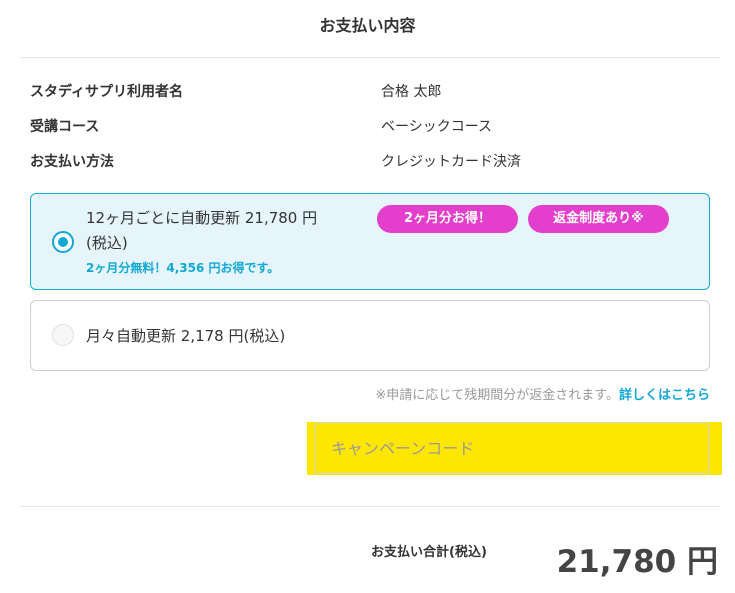 The width and height of the screenshot is (735, 593). Describe the element at coordinates (411, 92) in the screenshot. I see `user-name-value: 合格 太郎` at that location.